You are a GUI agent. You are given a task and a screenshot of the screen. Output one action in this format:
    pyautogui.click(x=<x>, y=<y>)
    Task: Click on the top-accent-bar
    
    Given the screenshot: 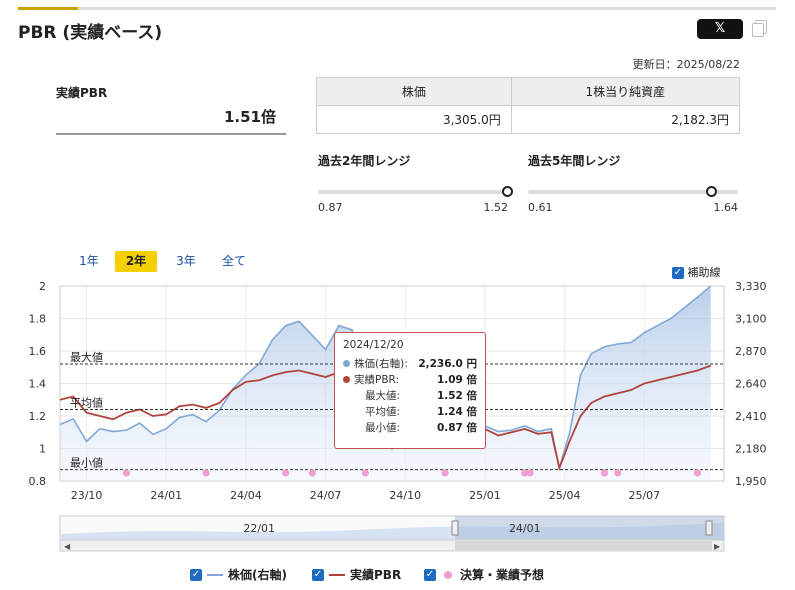 What is the action you would take?
    pyautogui.click(x=397, y=8)
    